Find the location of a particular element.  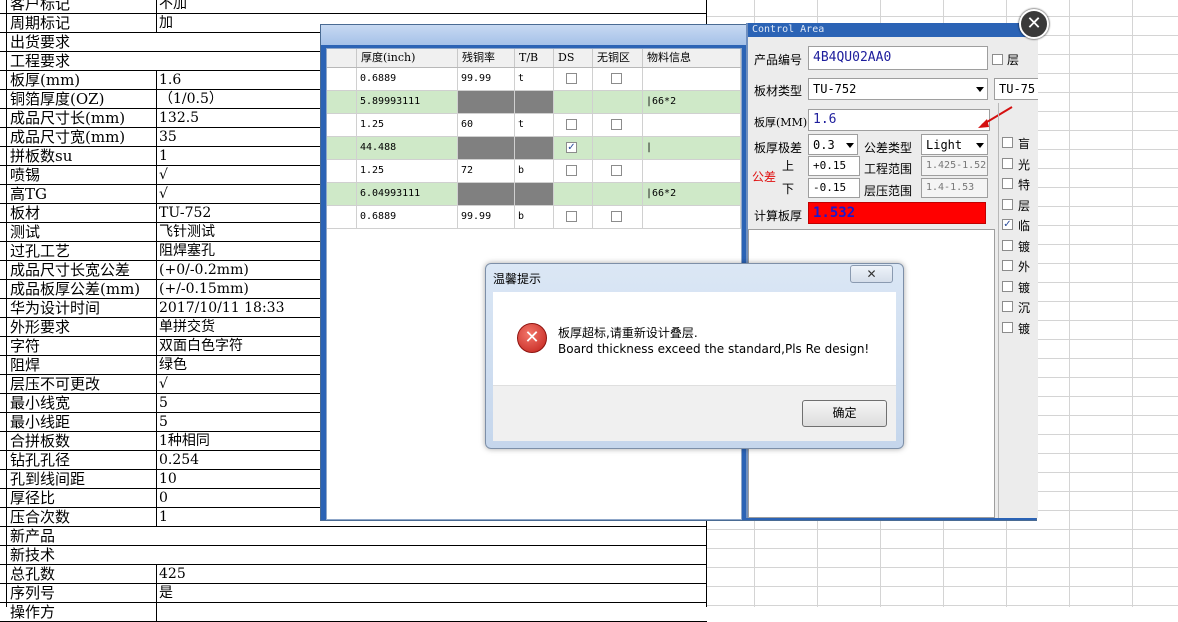

sheet-row-value: 0 is located at coordinates (163, 498).